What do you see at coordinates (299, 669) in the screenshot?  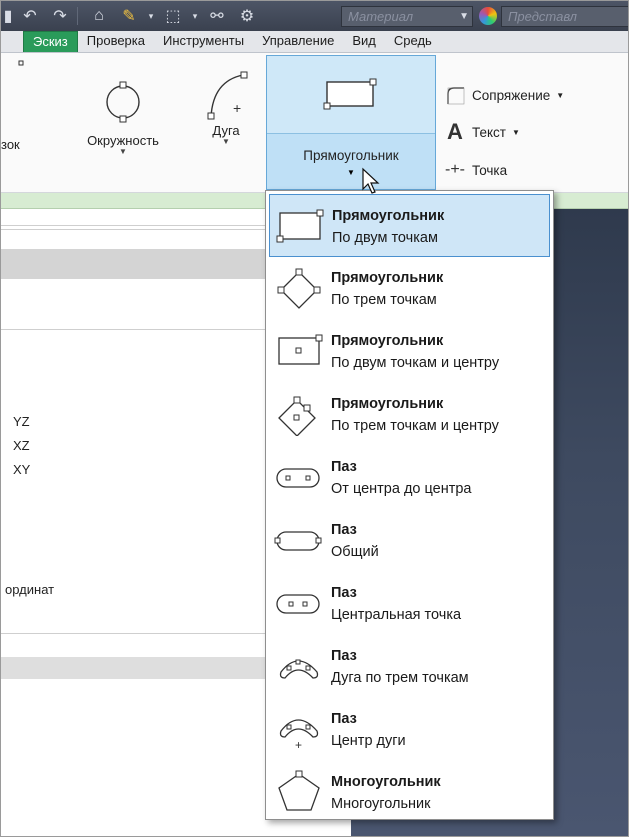 I see `slot-three-point-arc-icon` at bounding box center [299, 669].